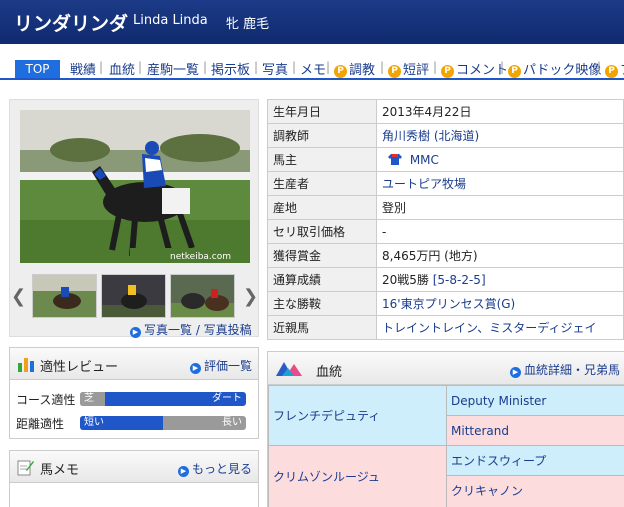  Describe the element at coordinates (395, 159) in the screenshot. I see `owner-silks-icon` at that location.